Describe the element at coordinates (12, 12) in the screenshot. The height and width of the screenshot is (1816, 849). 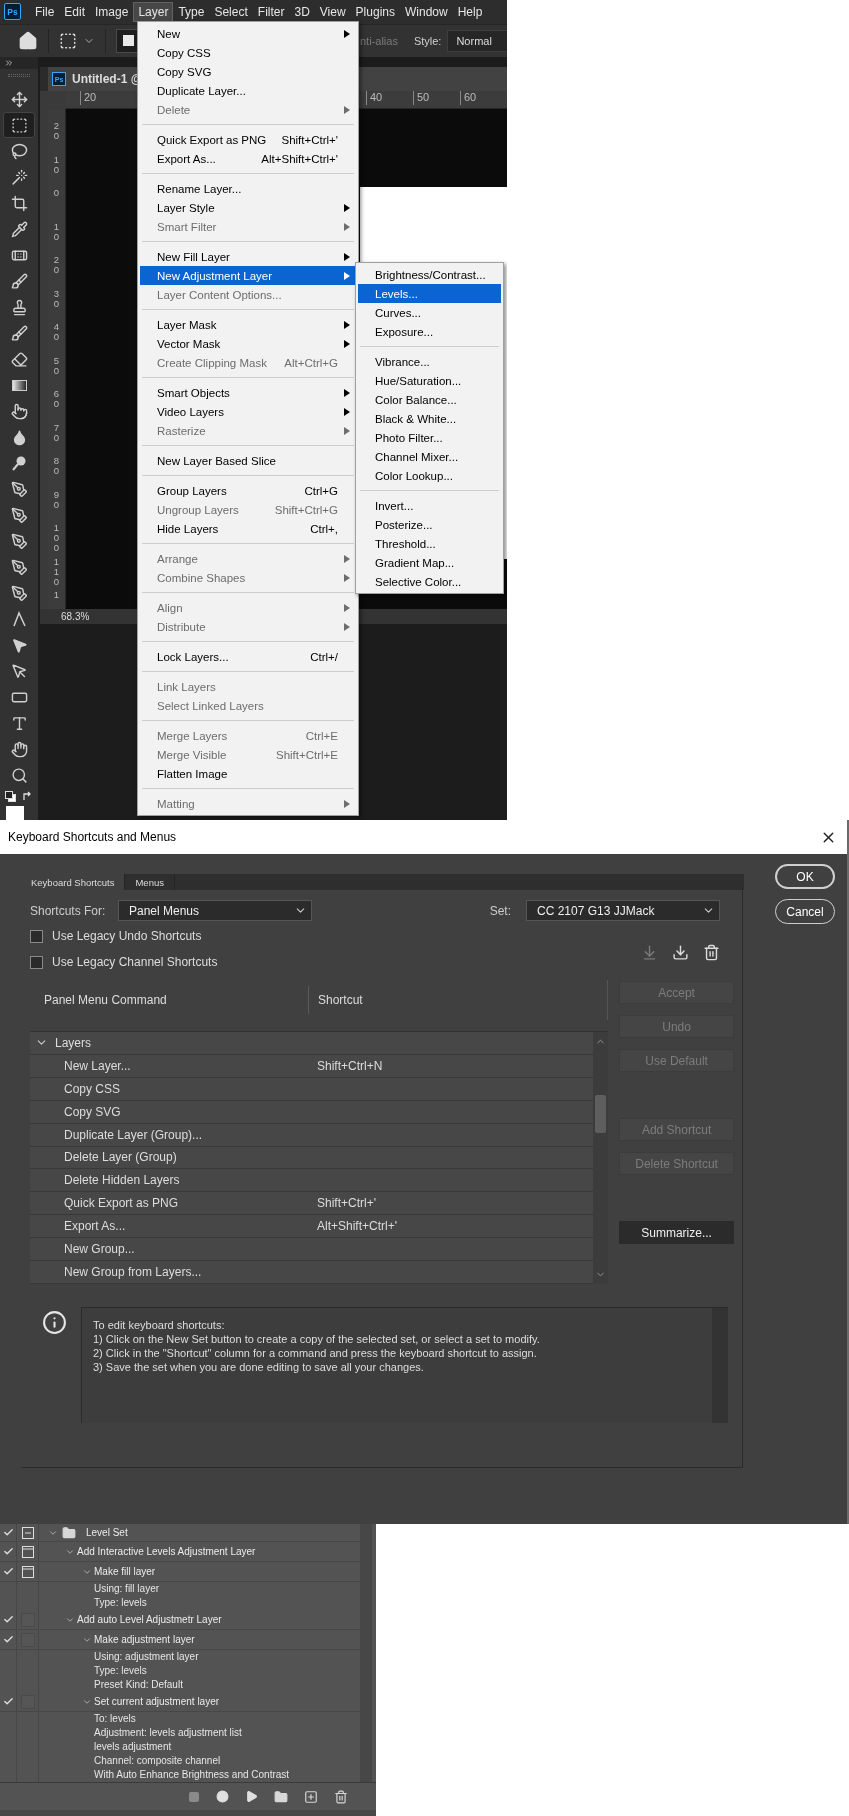
I see `app-logo: Ps` at that location.